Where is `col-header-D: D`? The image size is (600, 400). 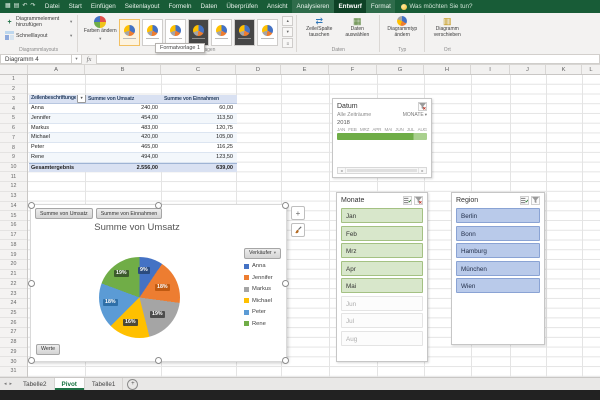 col-header-D: D is located at coordinates (258, 69).